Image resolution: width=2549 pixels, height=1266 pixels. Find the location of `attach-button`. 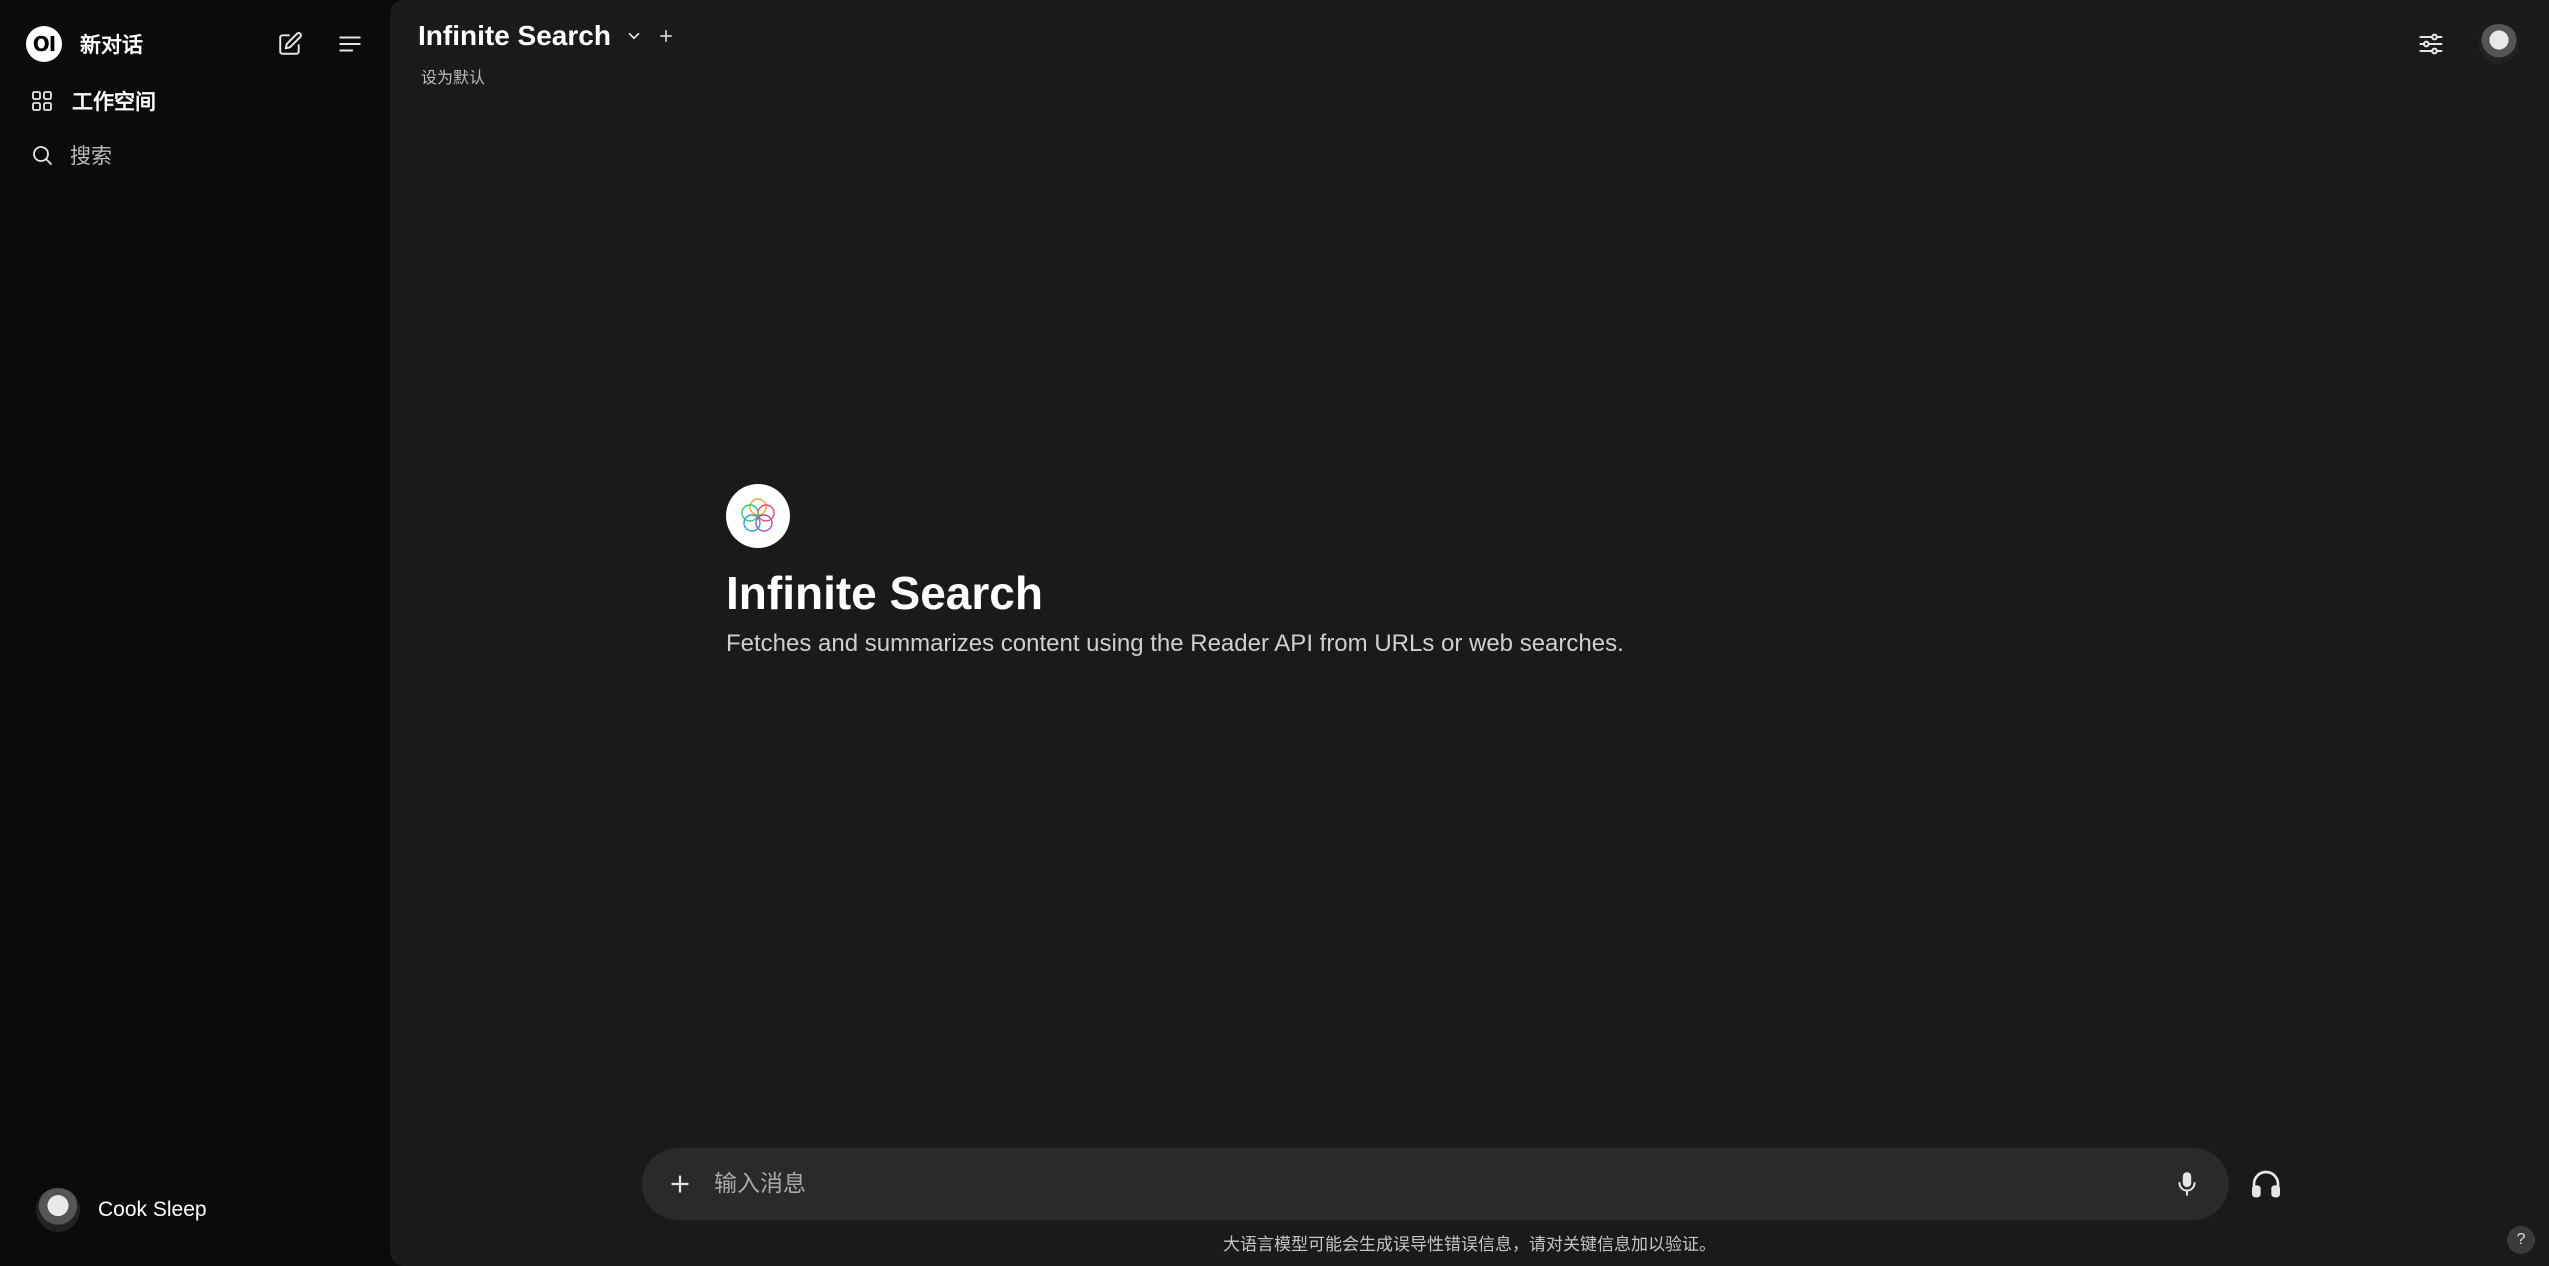

attach-button is located at coordinates (680, 1184).